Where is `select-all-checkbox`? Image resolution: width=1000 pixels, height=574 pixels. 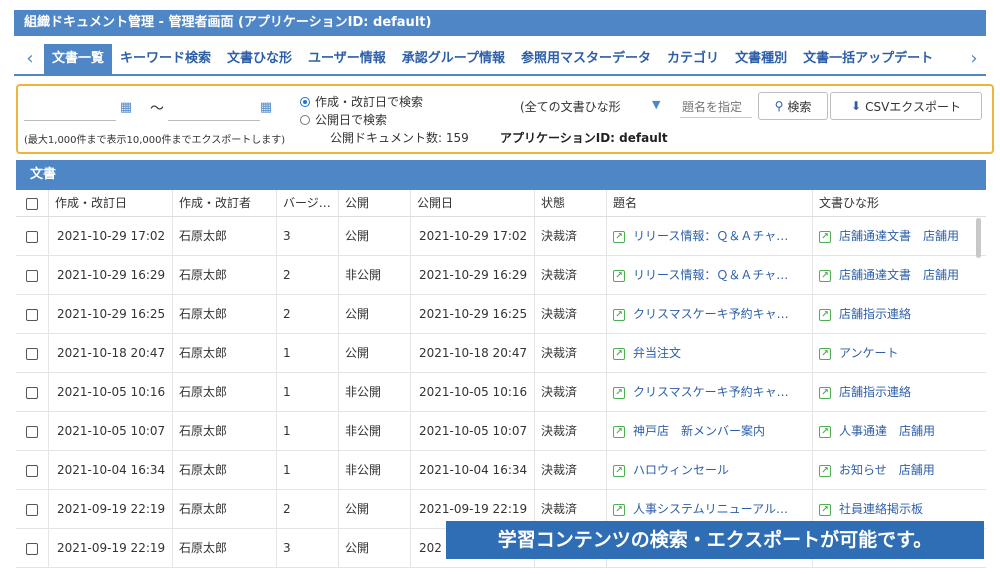 select-all-checkbox is located at coordinates (32, 203).